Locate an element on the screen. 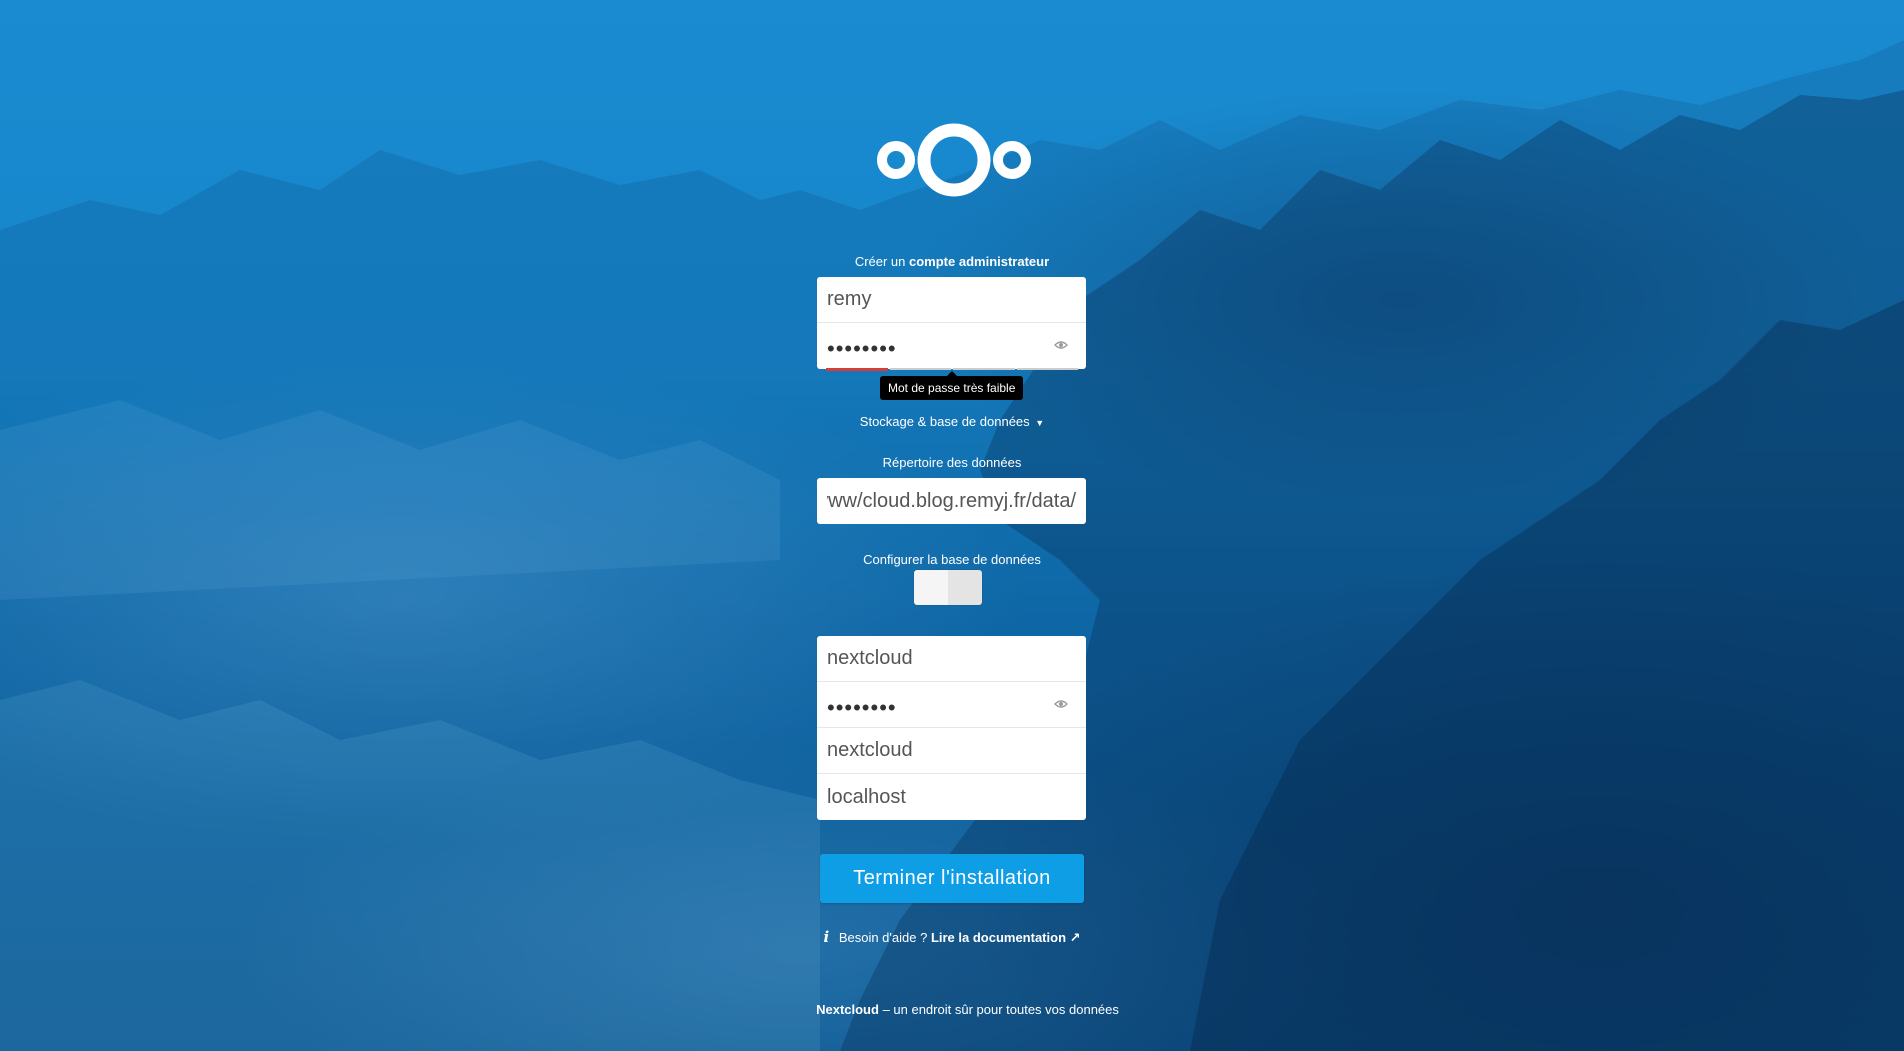 The image size is (1904, 1051). db-host-field-wrapper is located at coordinates (951, 797).